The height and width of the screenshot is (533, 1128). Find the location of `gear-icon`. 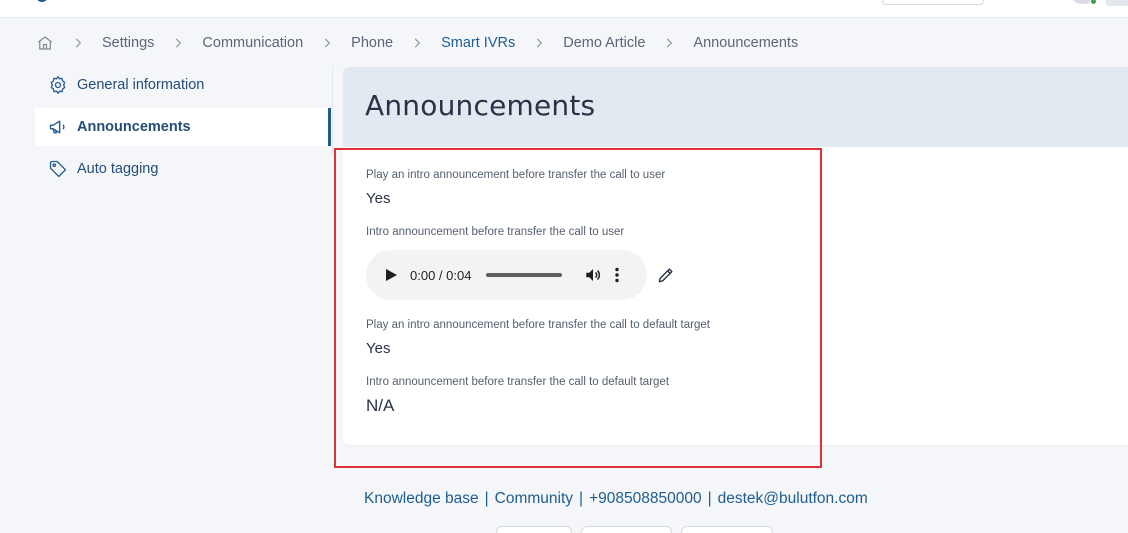

gear-icon is located at coordinates (58, 85).